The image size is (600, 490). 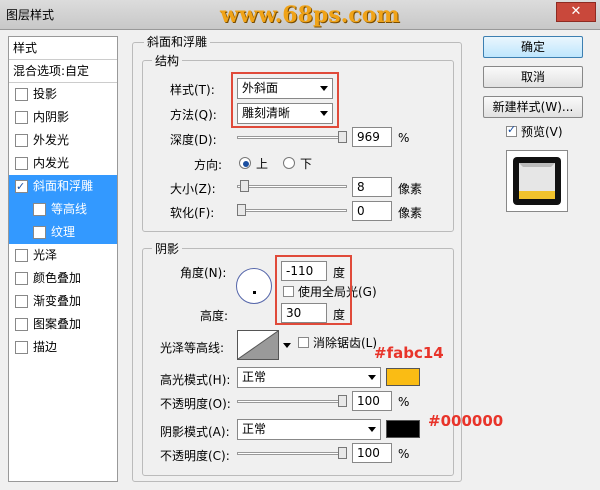 I want to click on style-label: 样式(T):, so click(x=192, y=90).